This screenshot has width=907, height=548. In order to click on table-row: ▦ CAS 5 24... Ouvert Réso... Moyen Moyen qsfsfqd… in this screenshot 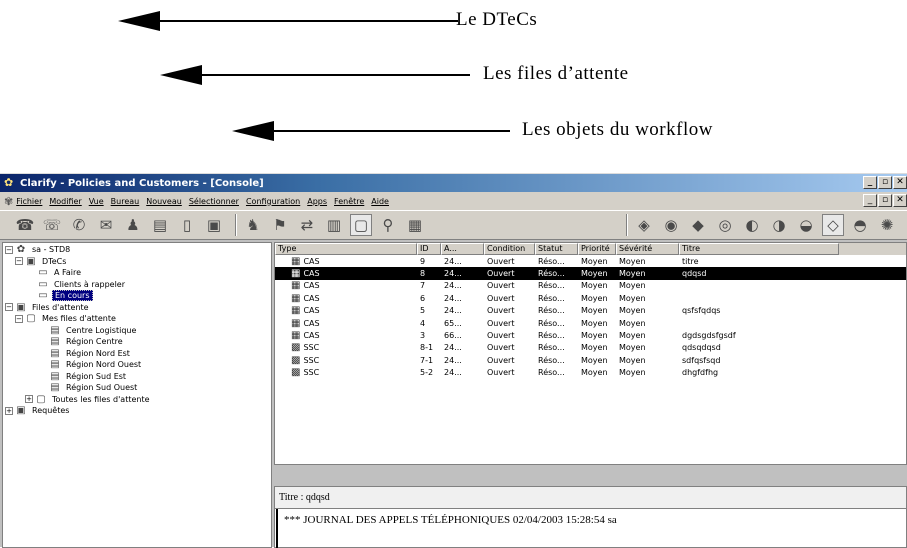, I will do `click(590, 311)`.